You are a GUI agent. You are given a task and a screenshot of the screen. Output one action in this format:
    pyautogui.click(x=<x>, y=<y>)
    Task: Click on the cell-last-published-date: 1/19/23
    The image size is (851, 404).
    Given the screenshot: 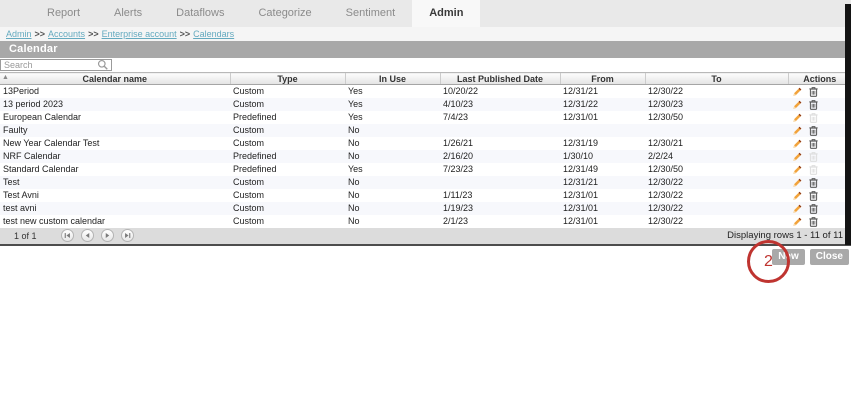 What is the action you would take?
    pyautogui.click(x=458, y=208)
    